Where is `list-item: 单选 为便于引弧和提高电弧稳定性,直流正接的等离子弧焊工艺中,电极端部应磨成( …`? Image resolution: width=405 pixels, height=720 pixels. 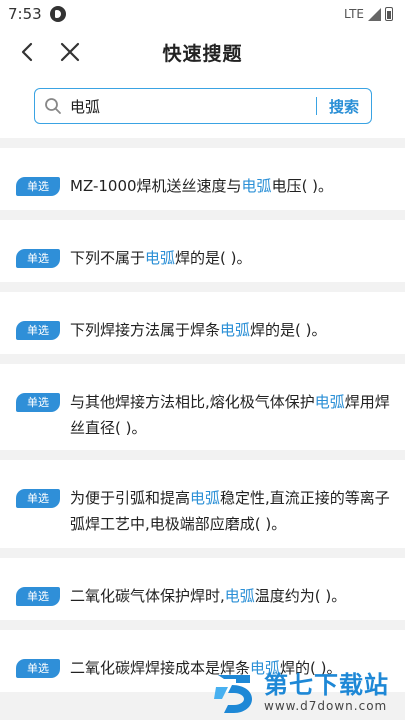
list-item: 单选 为便于引弧和提高电弧稳定性,直流正接的等离子弧焊工艺中,电极端部应磨成( … is located at coordinates (202, 504).